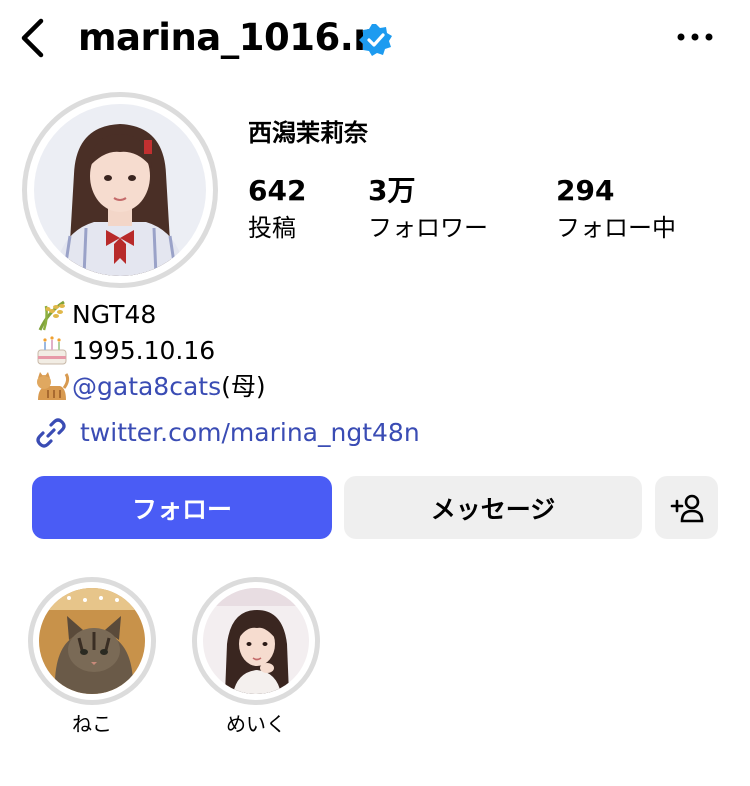 The width and height of the screenshot is (750, 786). I want to click on more-options-button, so click(695, 37).